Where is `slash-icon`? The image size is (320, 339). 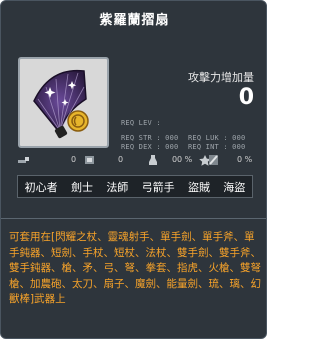
slash-icon is located at coordinates (213, 160).